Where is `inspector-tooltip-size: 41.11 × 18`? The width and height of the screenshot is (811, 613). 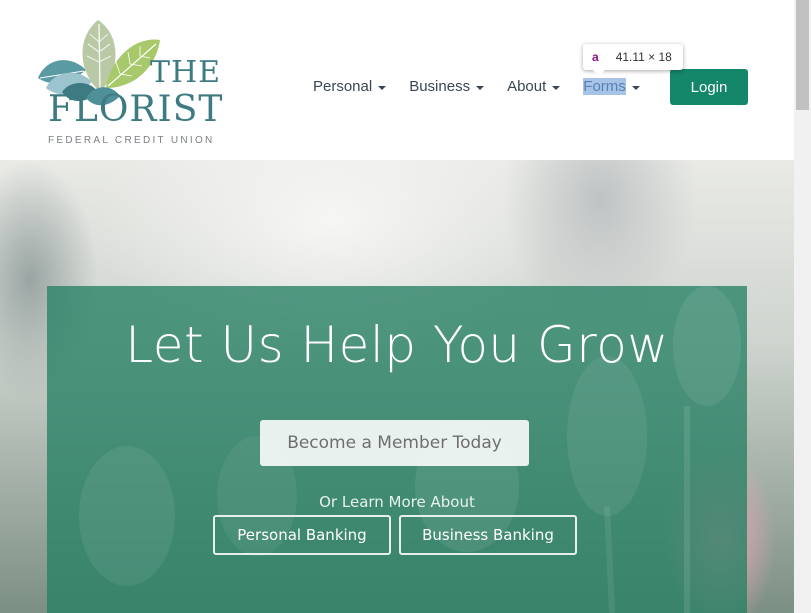 inspector-tooltip-size: 41.11 × 18 is located at coordinates (643, 57).